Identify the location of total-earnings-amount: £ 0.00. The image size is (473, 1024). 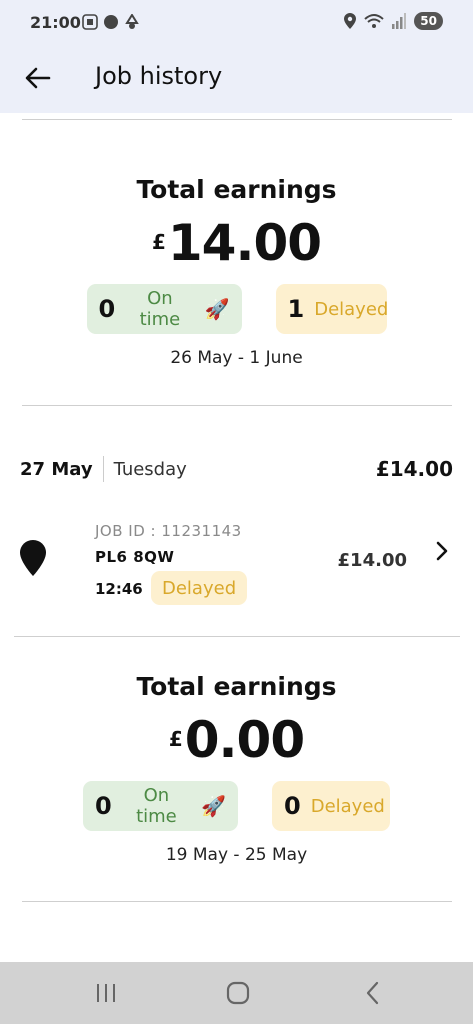
(236, 740).